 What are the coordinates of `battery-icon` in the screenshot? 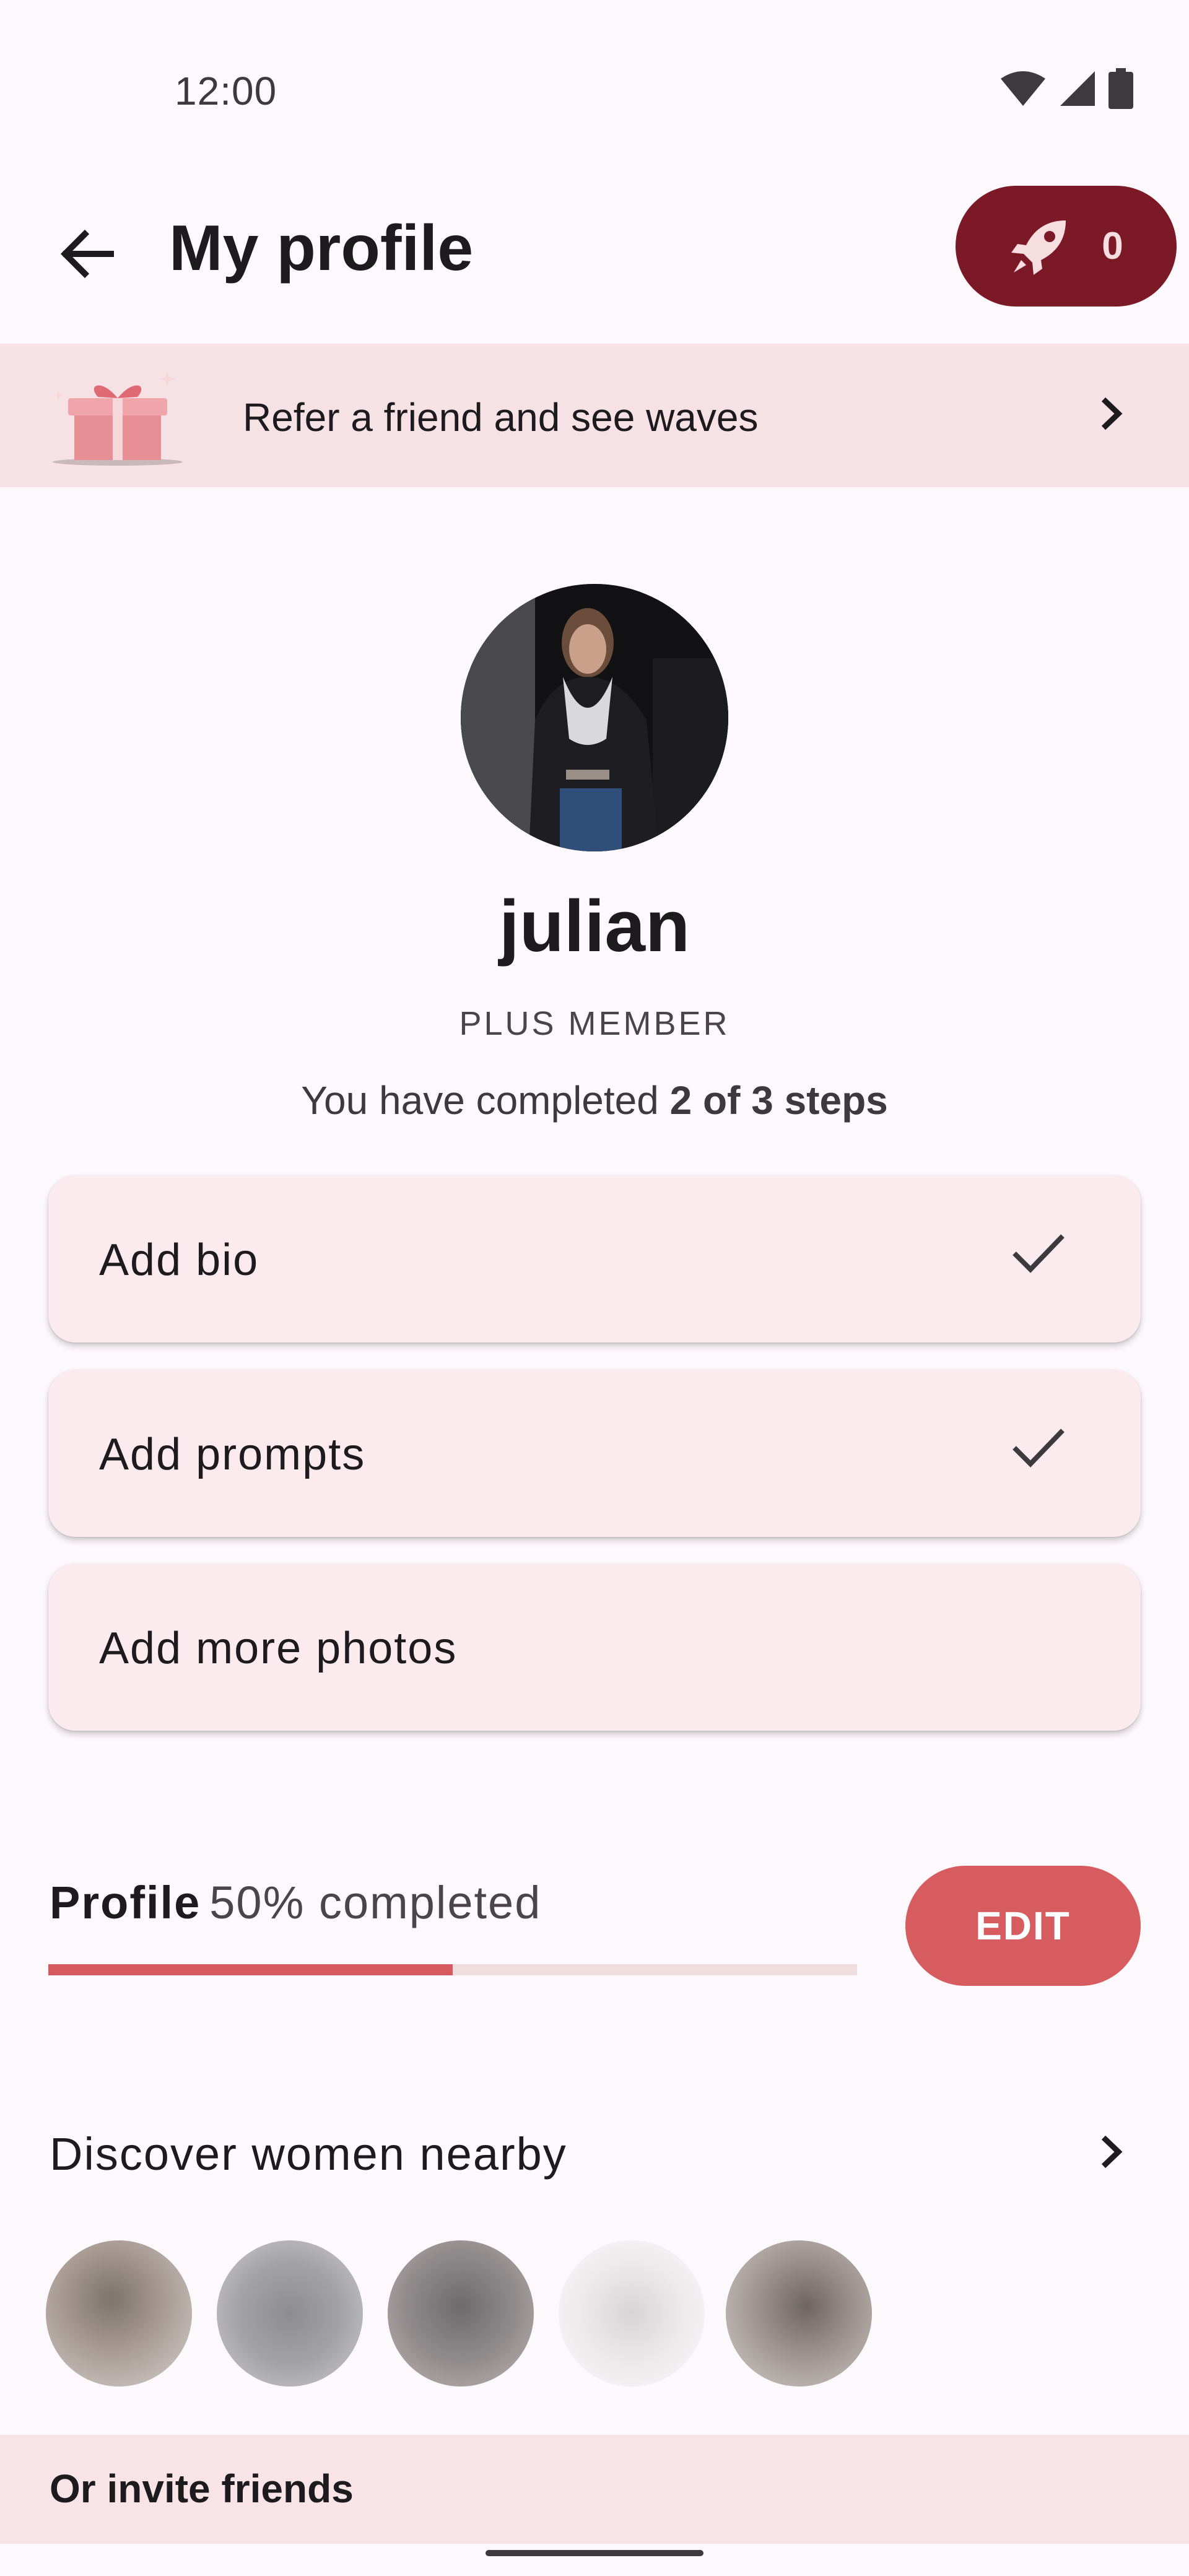 It's located at (1120, 88).